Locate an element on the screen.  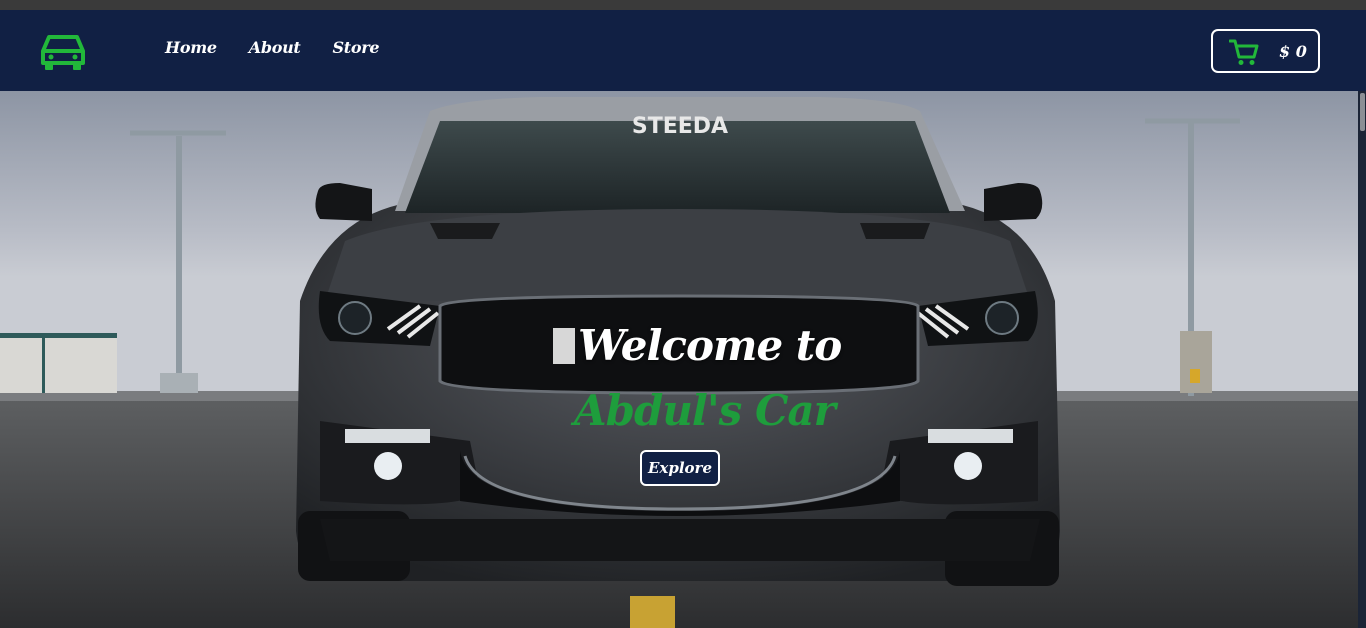
nav-link-about: About is located at coordinates (275, 47).